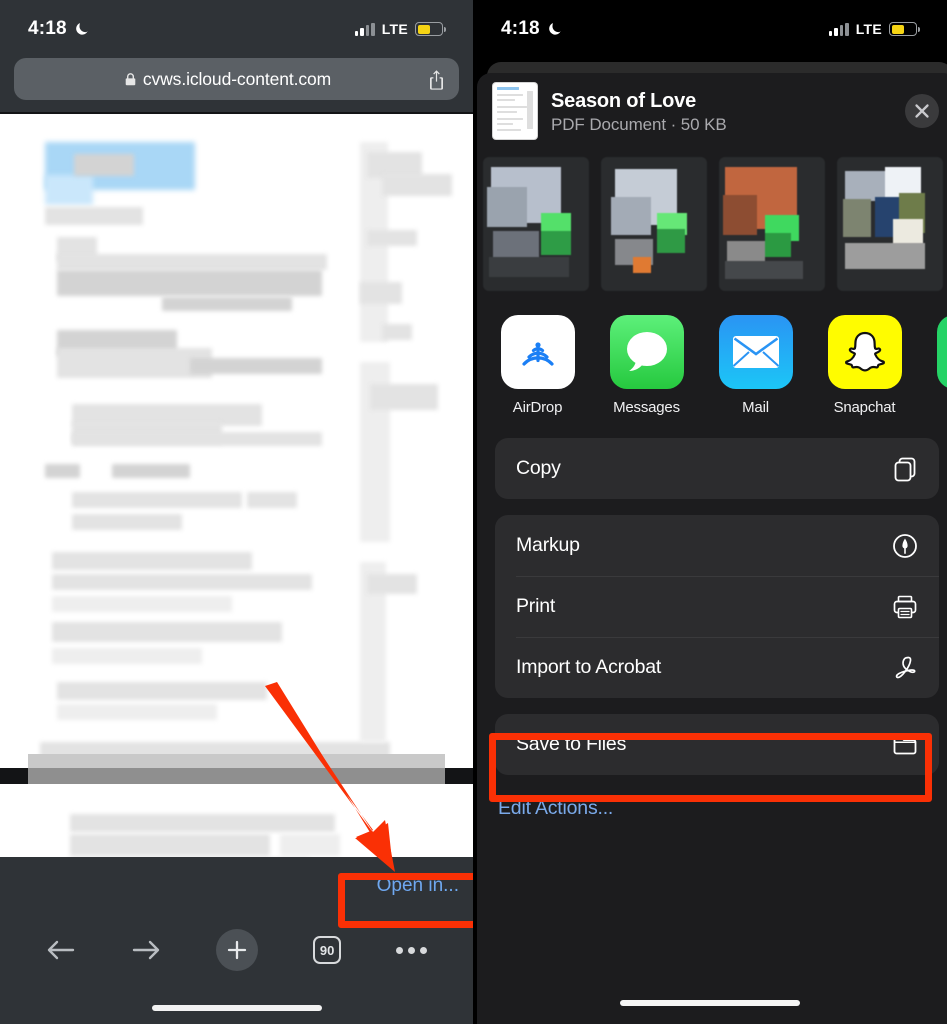  I want to click on home-indicator-right, so click(710, 1003).